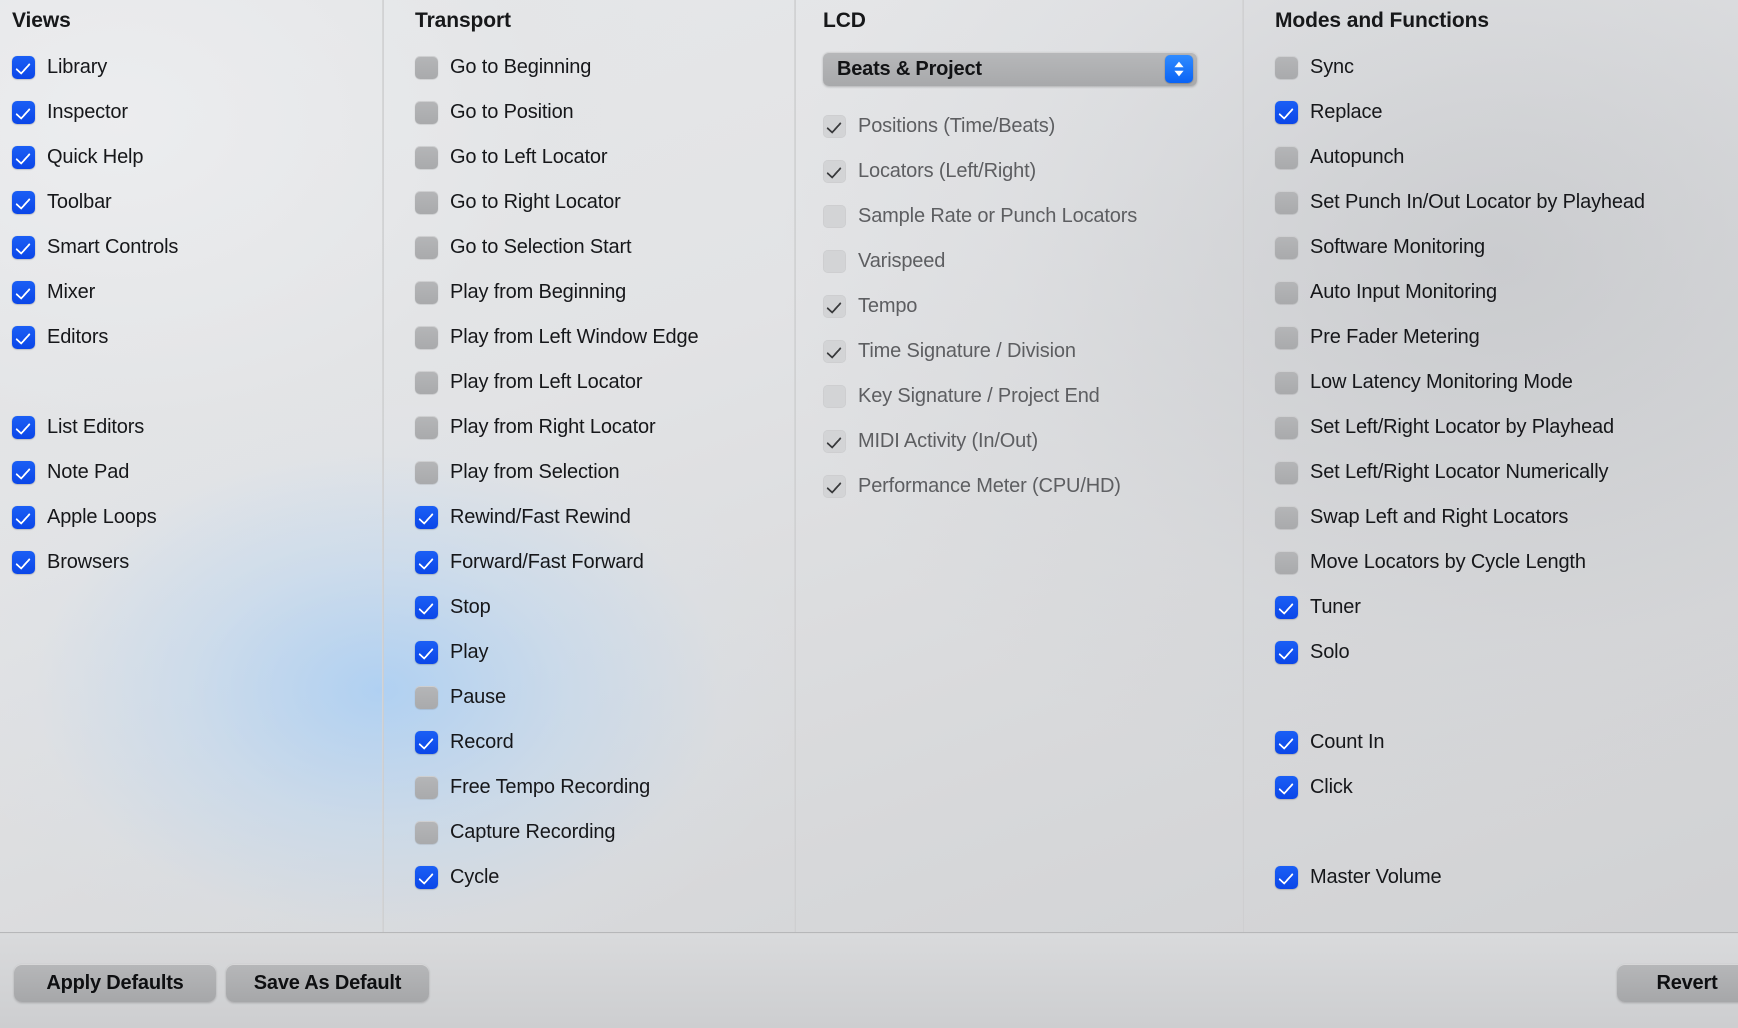 The height and width of the screenshot is (1028, 1738). What do you see at coordinates (197, 427) in the screenshot?
I see `checkbox-row: List Editors` at bounding box center [197, 427].